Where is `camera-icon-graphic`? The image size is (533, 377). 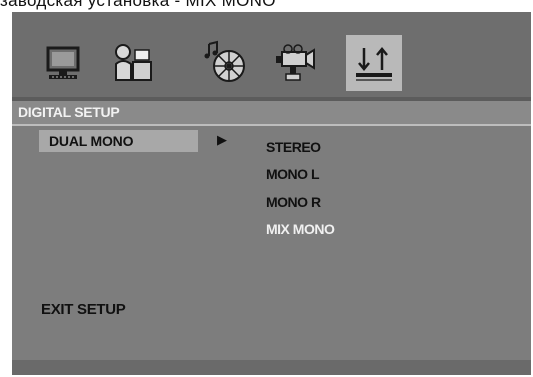
camera-icon-graphic is located at coordinates (295, 62).